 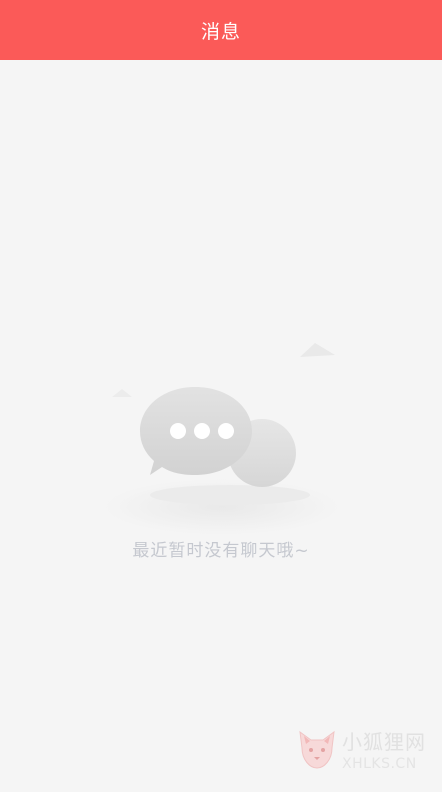 I want to click on top-bar: 消息, so click(x=221, y=30).